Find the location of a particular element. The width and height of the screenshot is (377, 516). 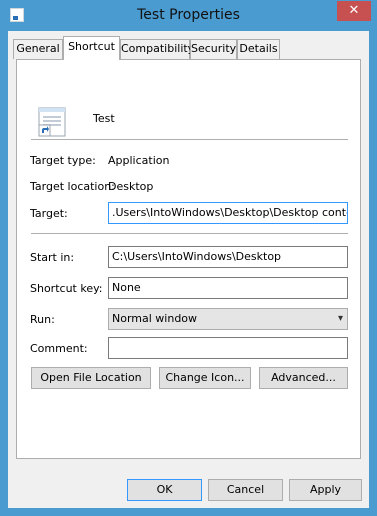

comment-label: Comment: is located at coordinates (59, 348).